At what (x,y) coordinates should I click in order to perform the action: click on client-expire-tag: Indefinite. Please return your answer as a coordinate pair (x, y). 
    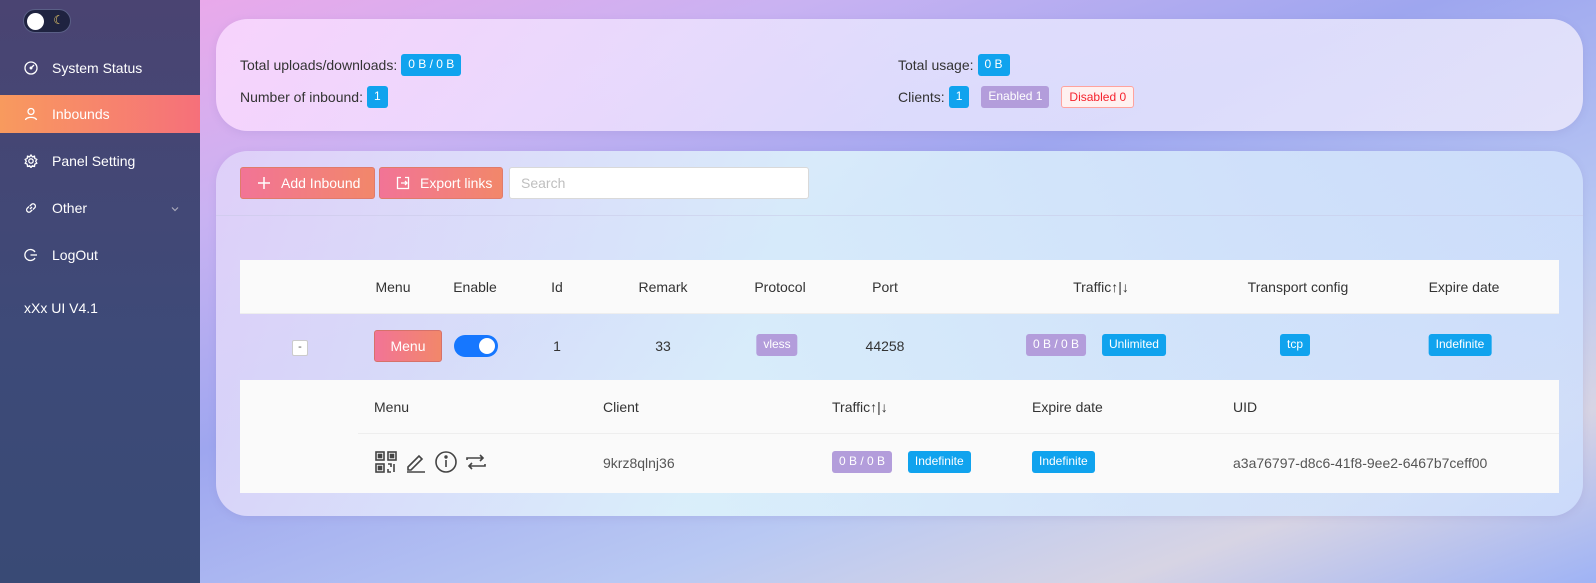
    Looking at the image, I should click on (1063, 462).